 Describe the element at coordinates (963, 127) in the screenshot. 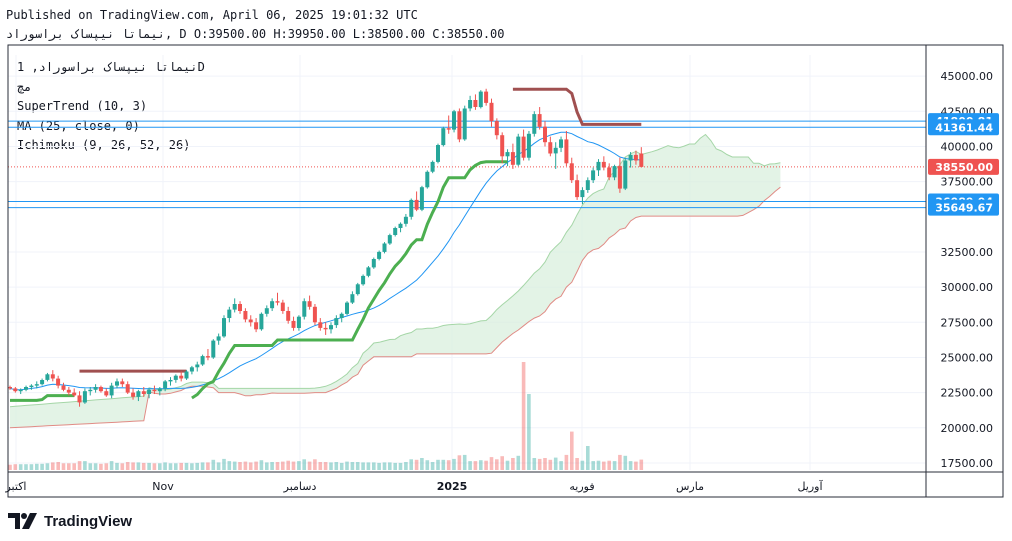

I see `price-tag-1: 41361.44` at that location.